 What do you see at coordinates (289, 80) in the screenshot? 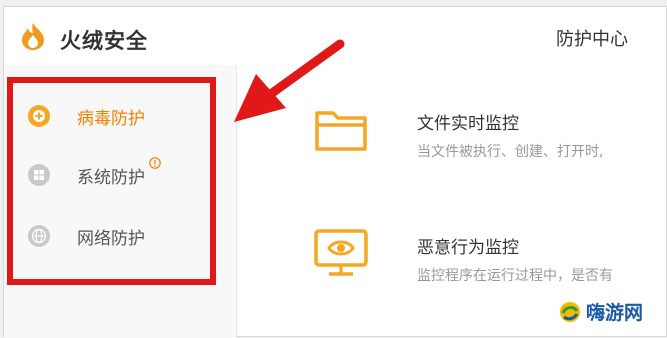
I see `red-arrow-icon` at bounding box center [289, 80].